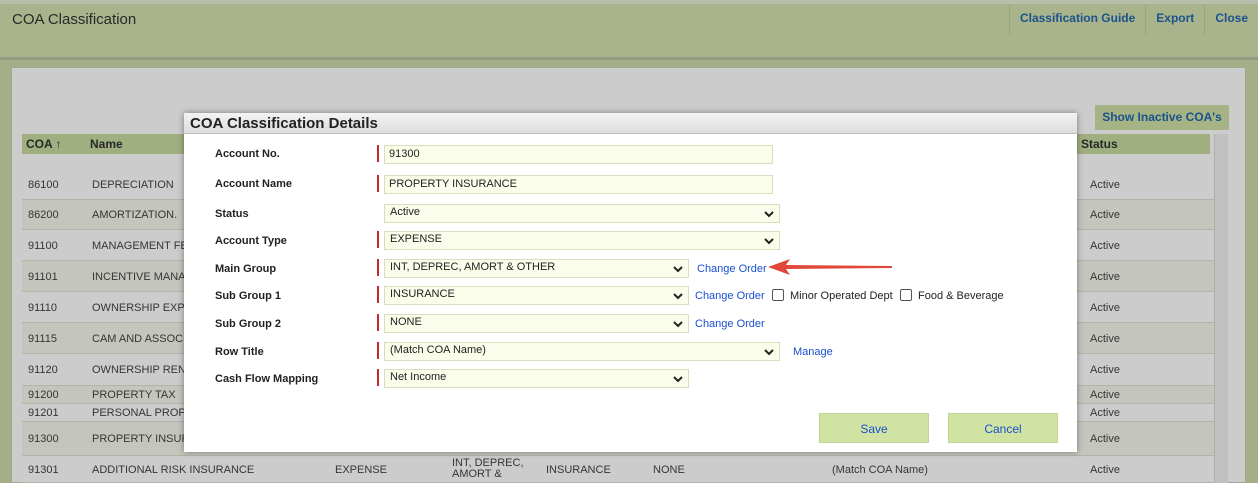 The width and height of the screenshot is (1258, 483). Describe the element at coordinates (582, 351) in the screenshot. I see `row-title-select: (Match COA Name)` at that location.